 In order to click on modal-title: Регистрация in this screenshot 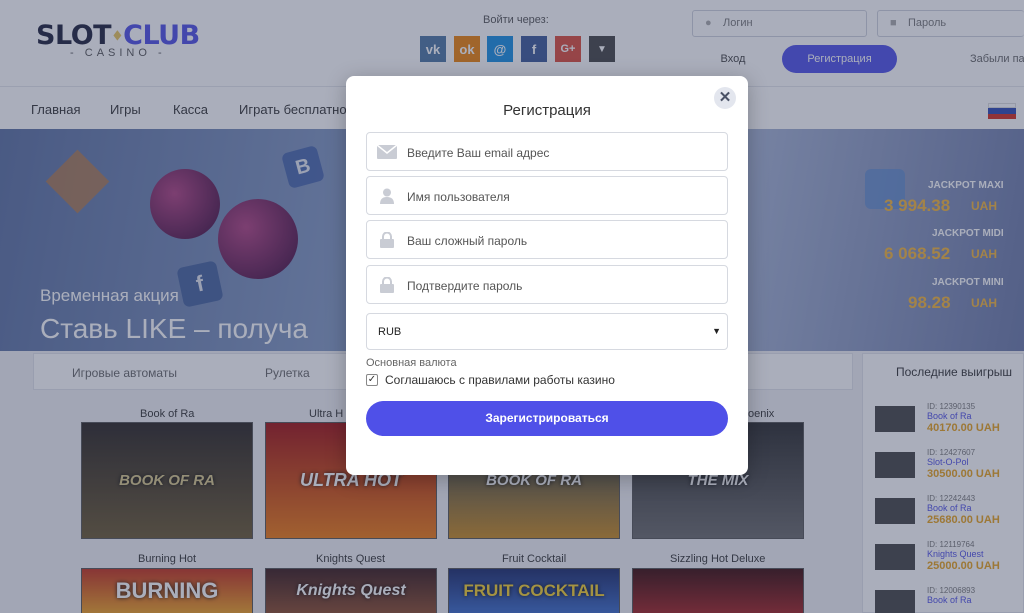, I will do `click(547, 110)`.